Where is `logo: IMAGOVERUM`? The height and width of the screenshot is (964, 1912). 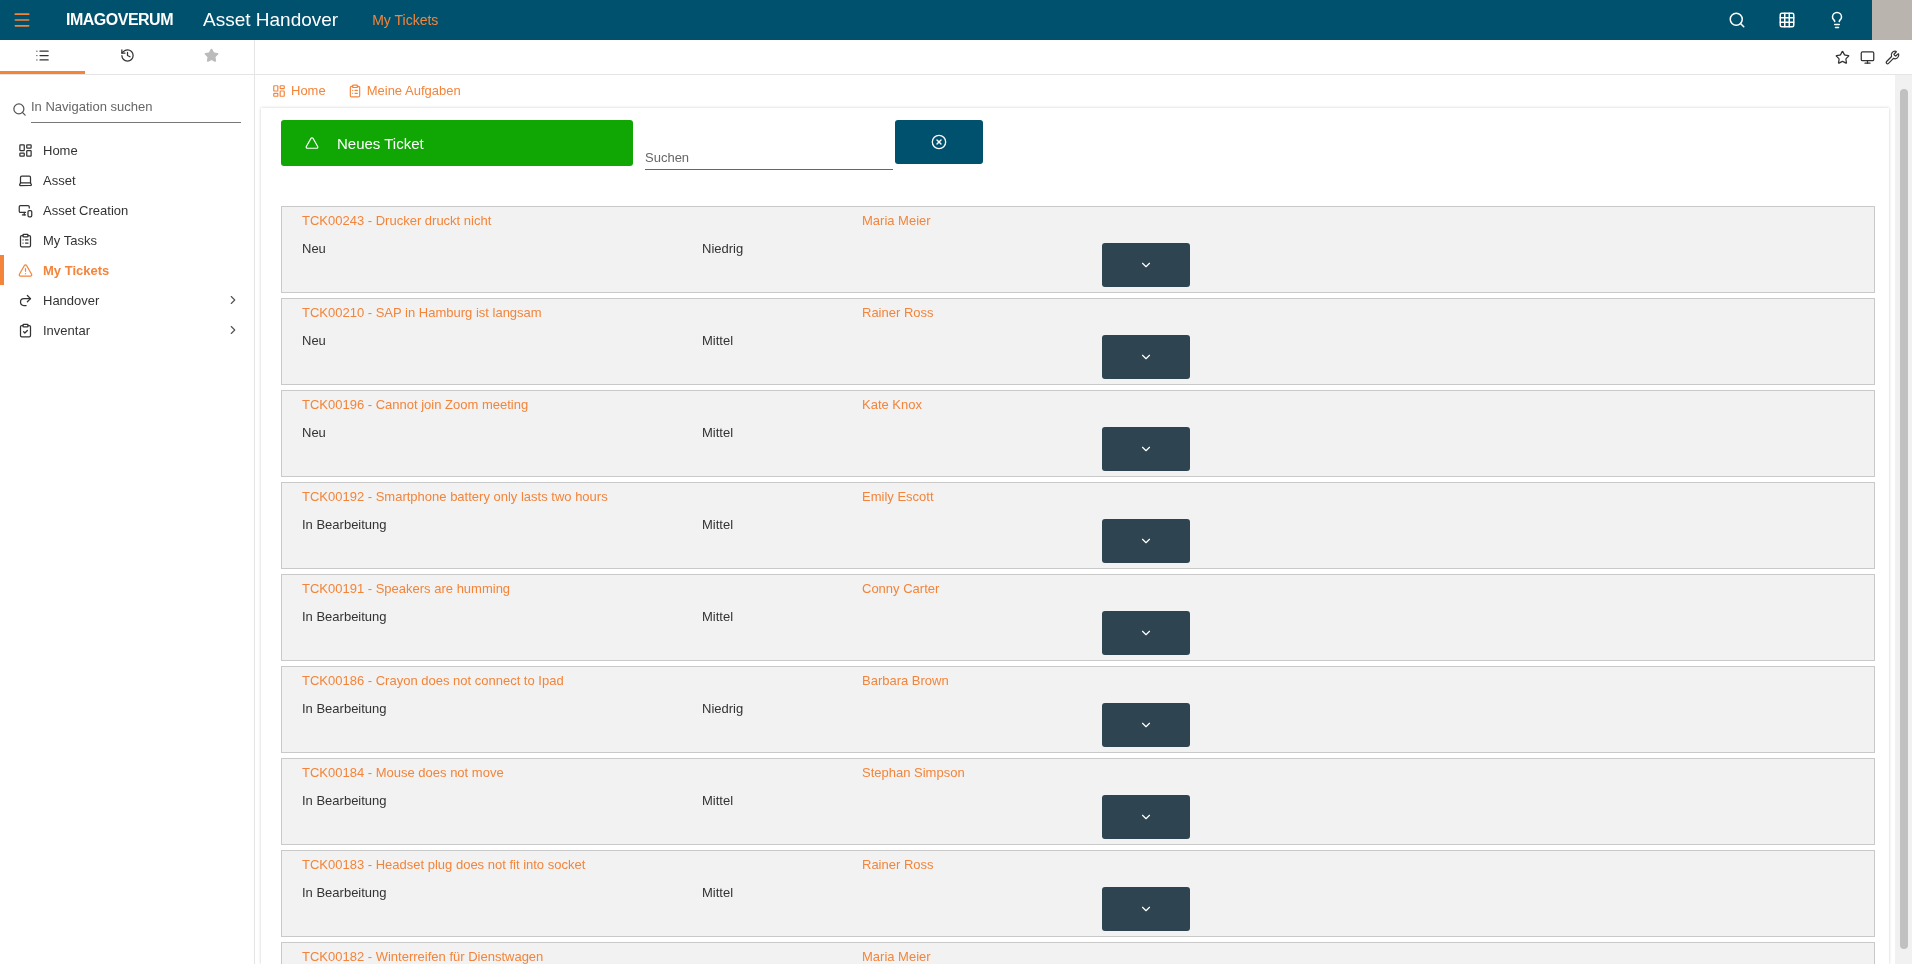
logo: IMAGOVERUM is located at coordinates (119, 20).